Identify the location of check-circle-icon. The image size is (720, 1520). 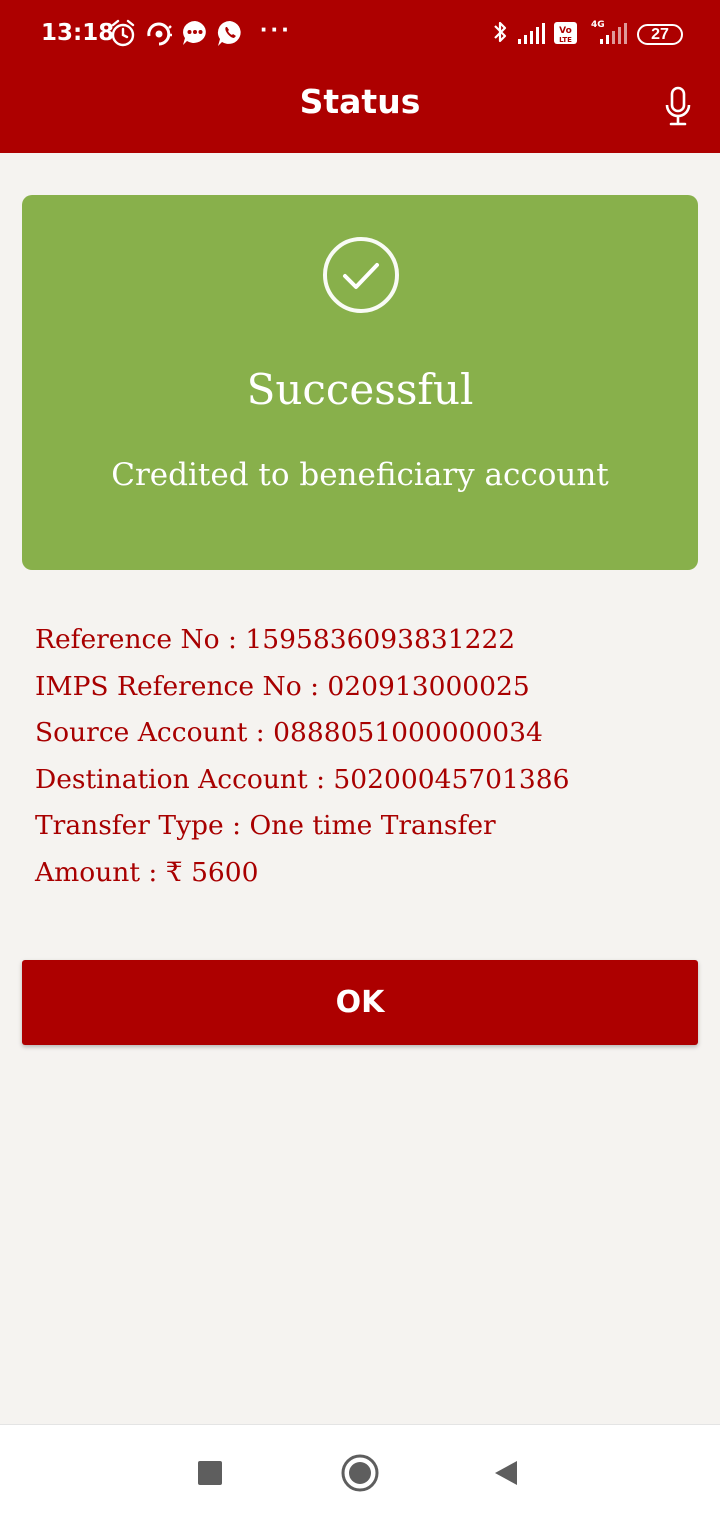
(361, 275).